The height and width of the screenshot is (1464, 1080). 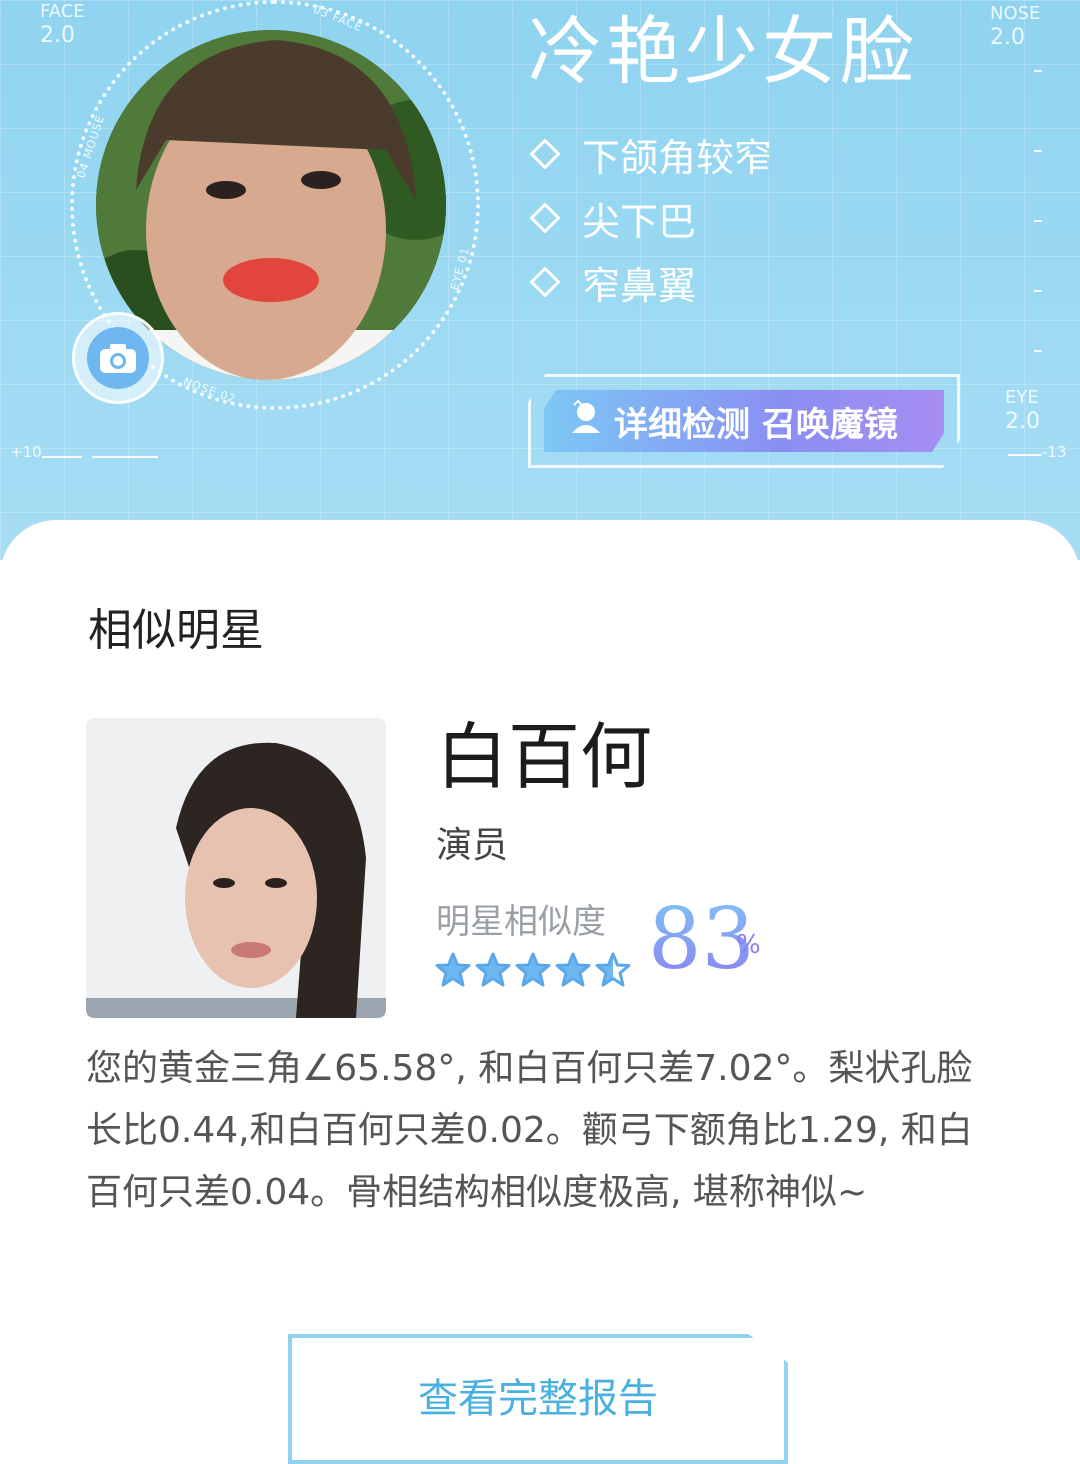 I want to click on similarity-percent-unit: %, so click(x=748, y=945).